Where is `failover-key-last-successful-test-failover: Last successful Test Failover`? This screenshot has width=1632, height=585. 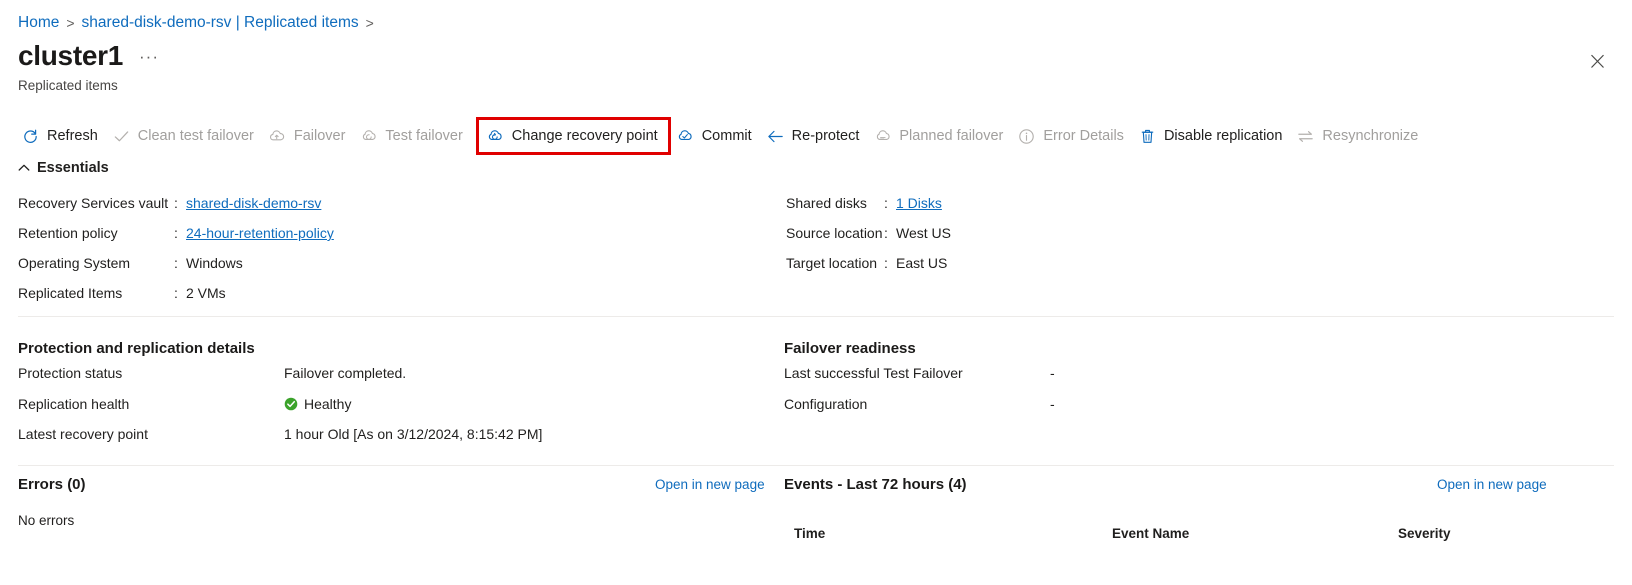
failover-key-last-successful-test-failover: Last successful Test Failover is located at coordinates (873, 373).